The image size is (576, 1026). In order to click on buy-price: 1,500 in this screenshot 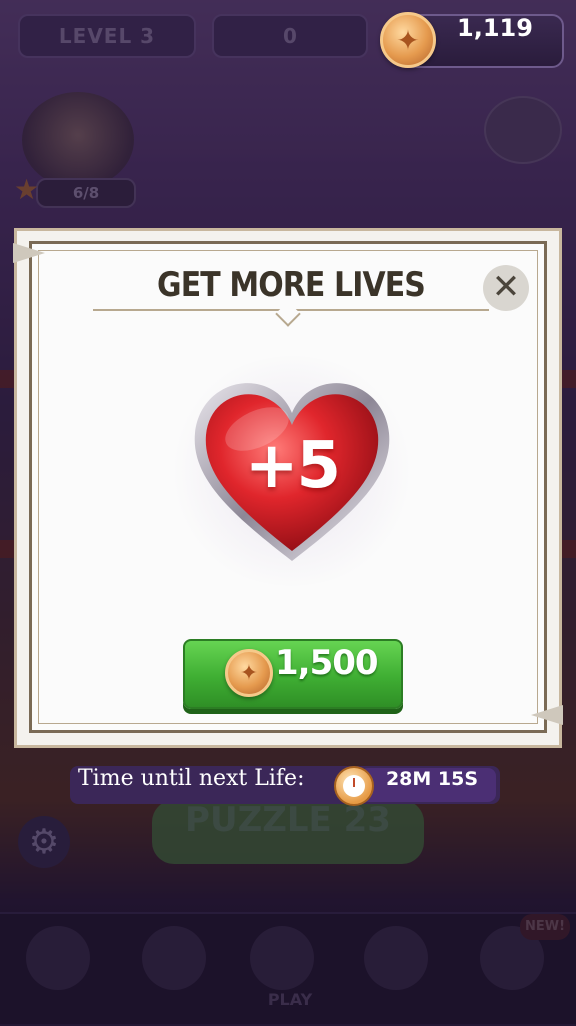, I will do `click(327, 663)`.